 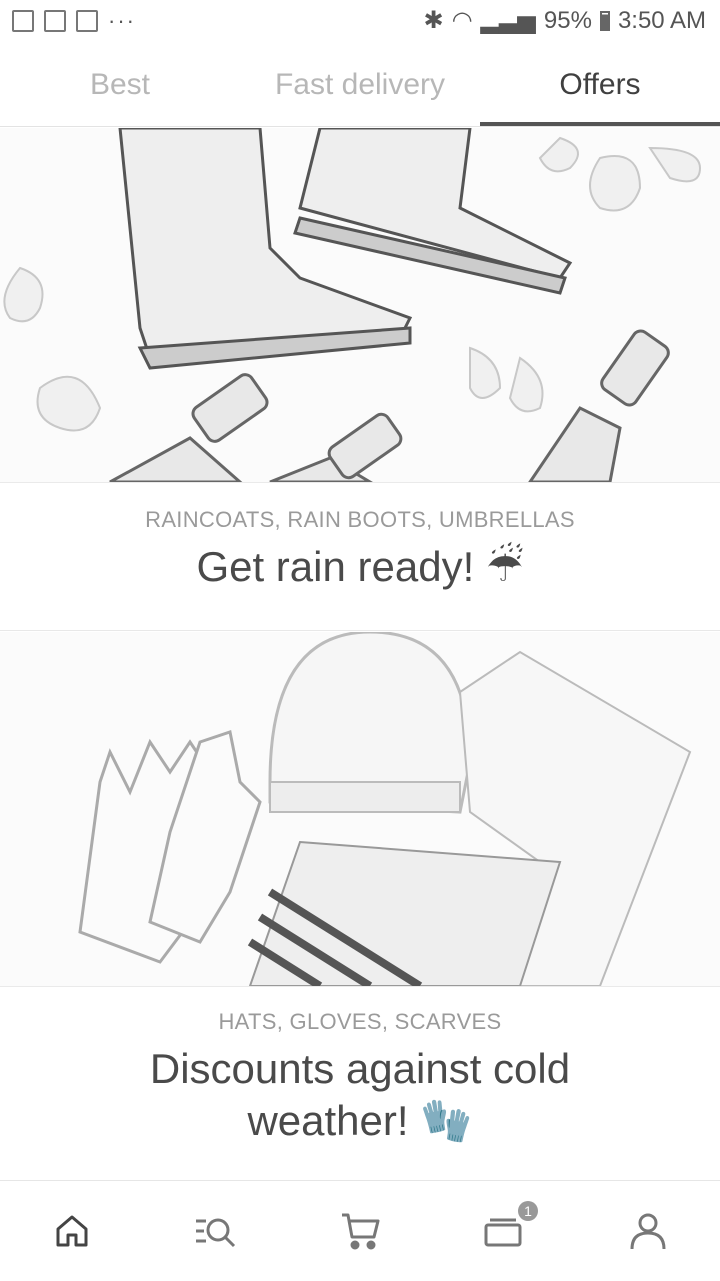 What do you see at coordinates (504, 1231) in the screenshot?
I see `nav-orders: 1` at bounding box center [504, 1231].